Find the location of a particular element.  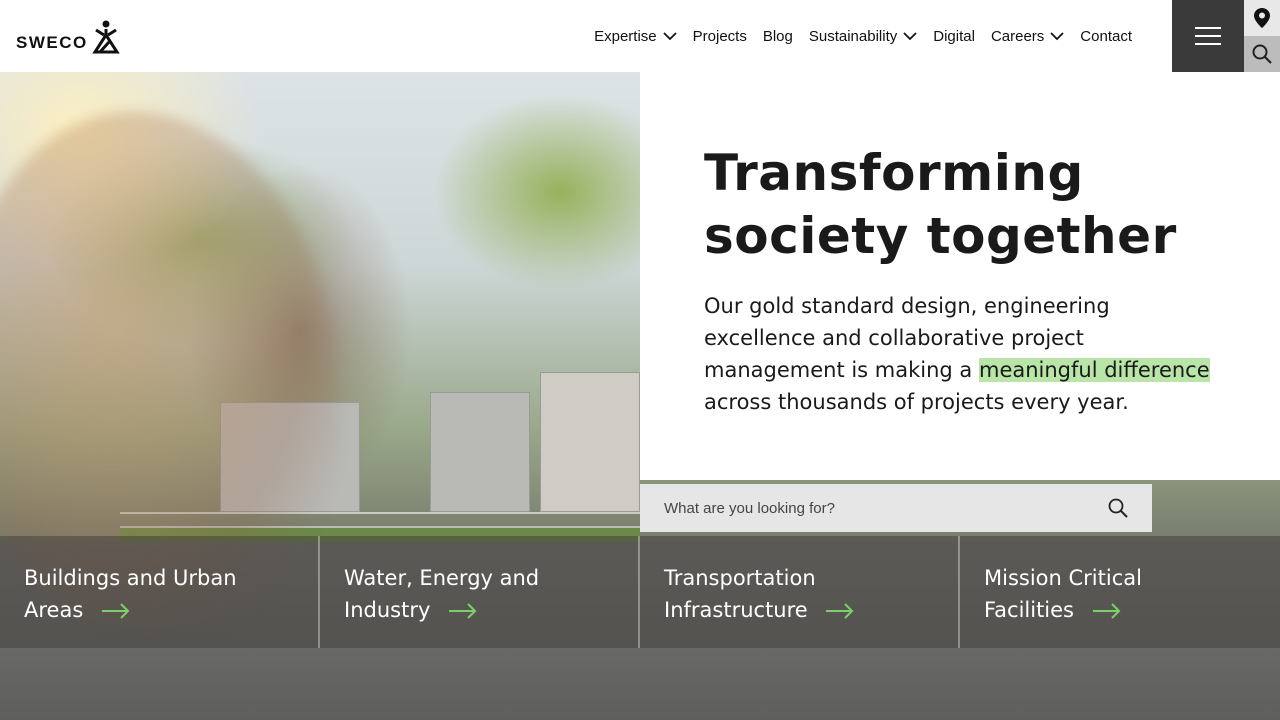

tile-label: Mission Critical Facilities is located at coordinates (1120, 594).